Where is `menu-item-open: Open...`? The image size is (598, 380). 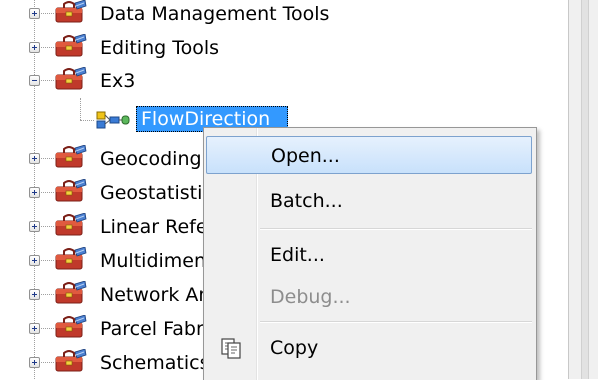 menu-item-open: Open... is located at coordinates (369, 155).